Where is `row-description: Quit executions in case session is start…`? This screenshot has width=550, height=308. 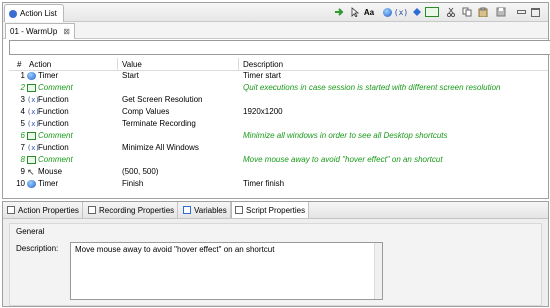 row-description: Quit executions in case session is start… is located at coordinates (372, 87).